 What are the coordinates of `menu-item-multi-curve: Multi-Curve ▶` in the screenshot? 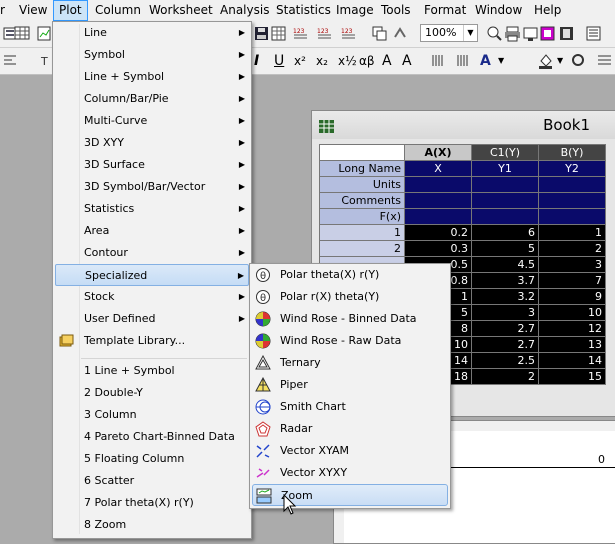 It's located at (152, 121).